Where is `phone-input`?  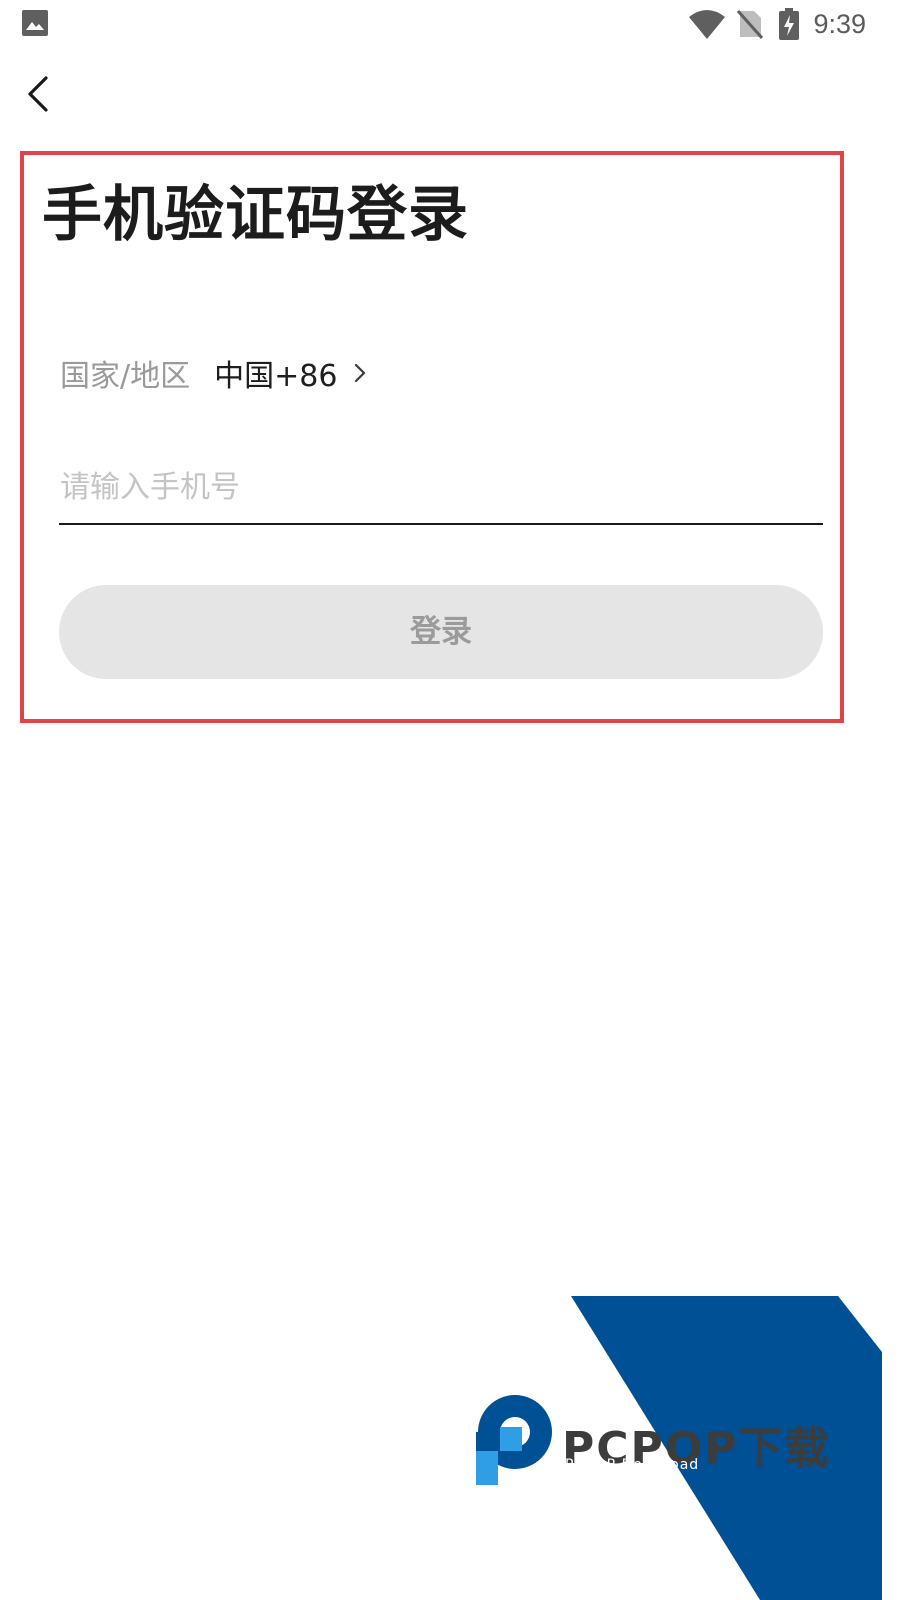 phone-input is located at coordinates (441, 487).